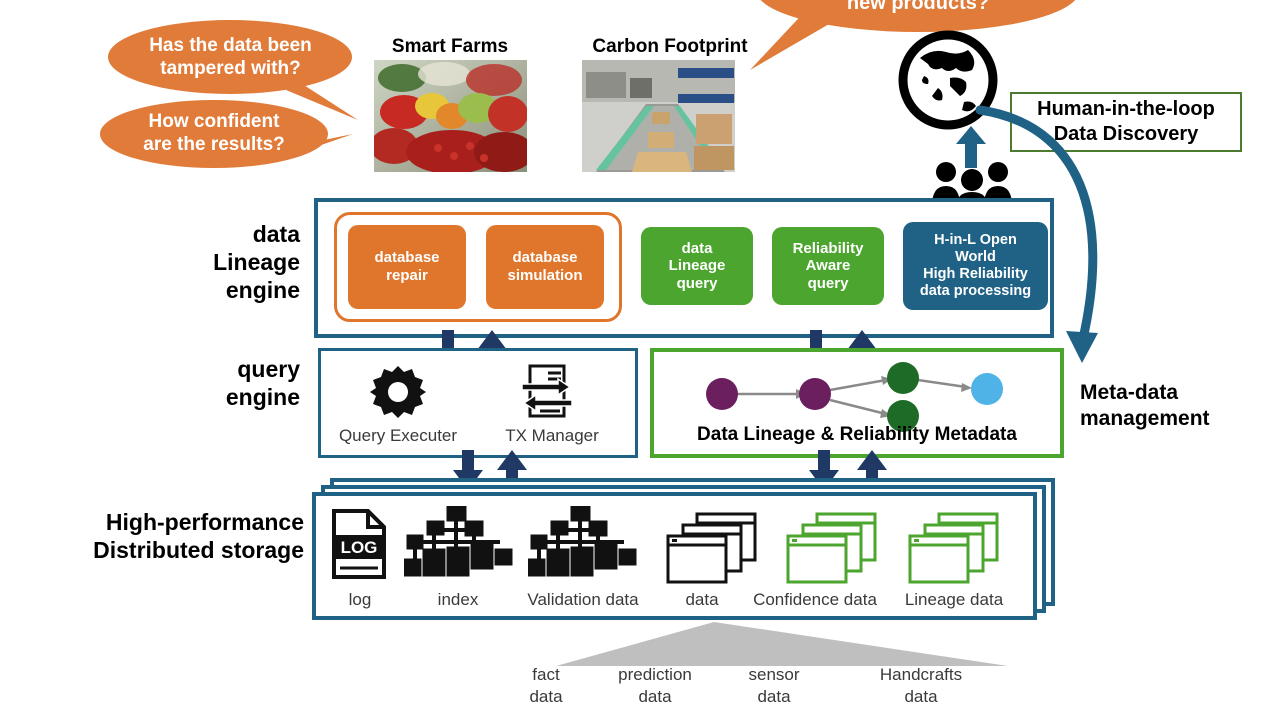  I want to click on gear-icon, so click(398, 394).